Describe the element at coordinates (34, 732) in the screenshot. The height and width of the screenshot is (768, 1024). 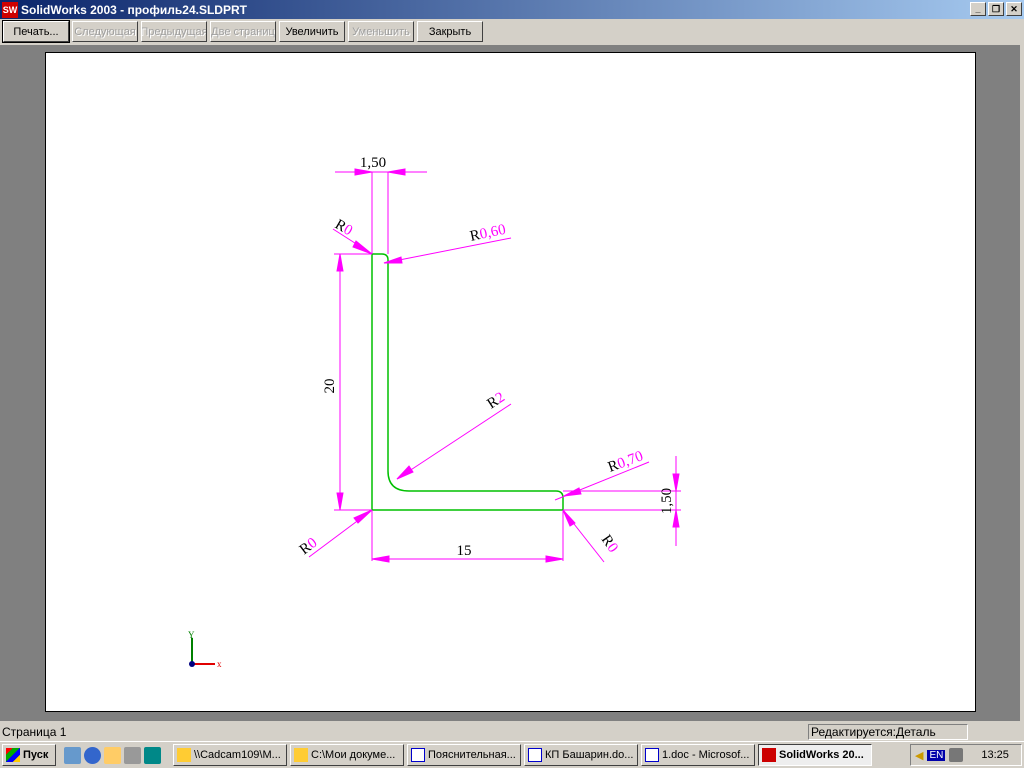
I see `page-indicator: Страница 1` at that location.